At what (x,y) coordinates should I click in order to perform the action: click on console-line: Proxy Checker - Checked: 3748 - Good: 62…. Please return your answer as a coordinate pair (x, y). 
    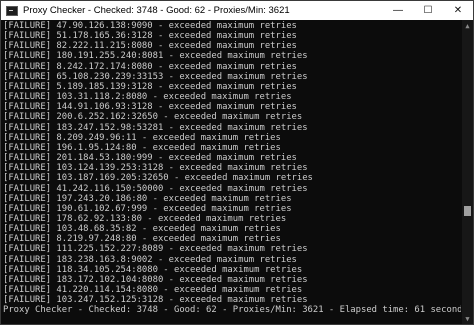
    Looking at the image, I should click on (232, 310).